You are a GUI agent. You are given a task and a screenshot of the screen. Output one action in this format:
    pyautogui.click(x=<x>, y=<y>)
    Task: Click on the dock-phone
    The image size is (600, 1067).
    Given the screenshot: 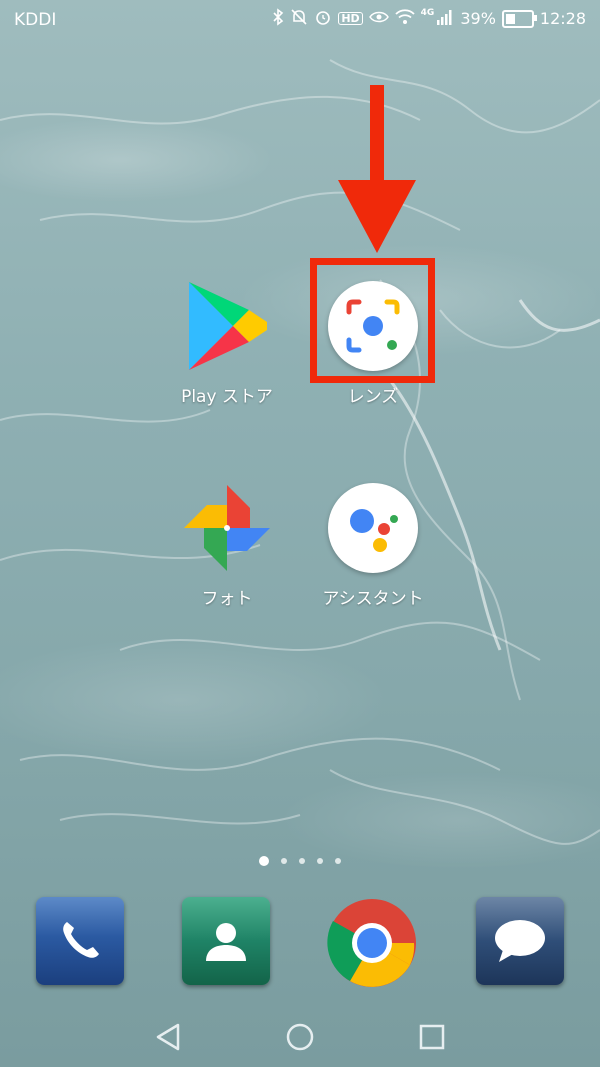 What is the action you would take?
    pyautogui.click(x=81, y=942)
    